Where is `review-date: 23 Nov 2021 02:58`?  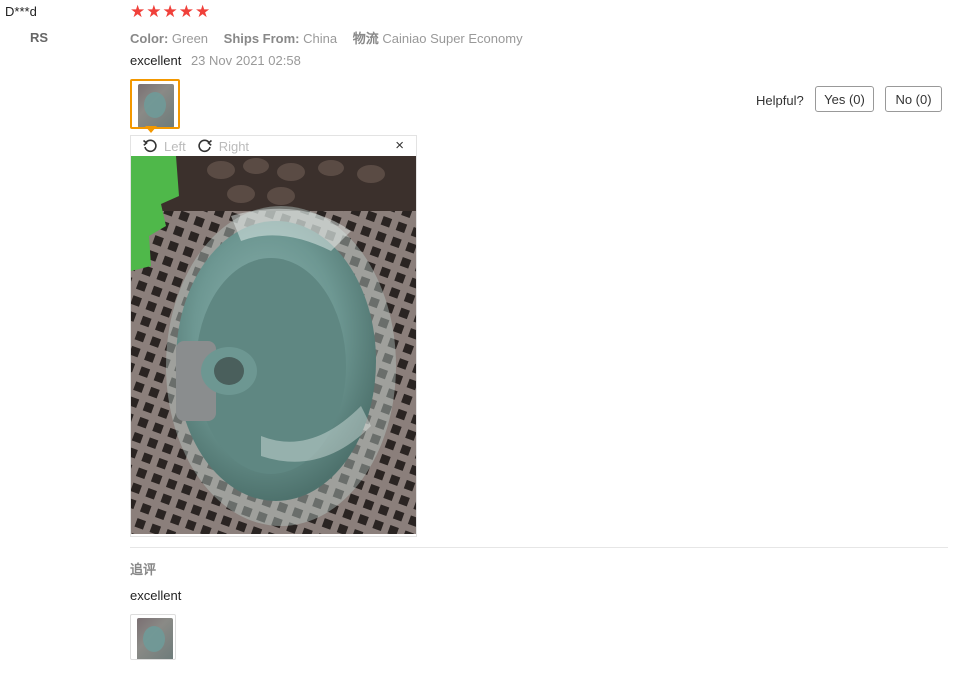
review-date: 23 Nov 2021 02:58 is located at coordinates (245, 60).